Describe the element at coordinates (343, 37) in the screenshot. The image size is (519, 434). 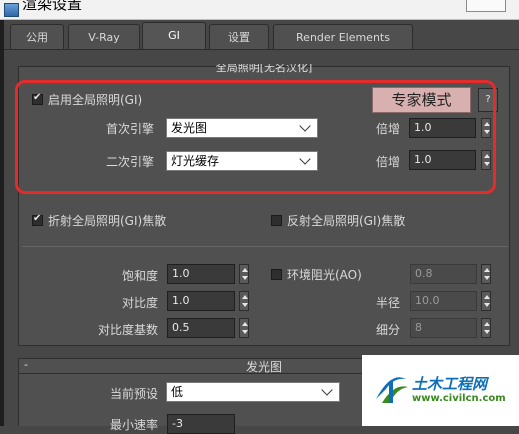
I see `tab-render-elements: Render Elements` at that location.